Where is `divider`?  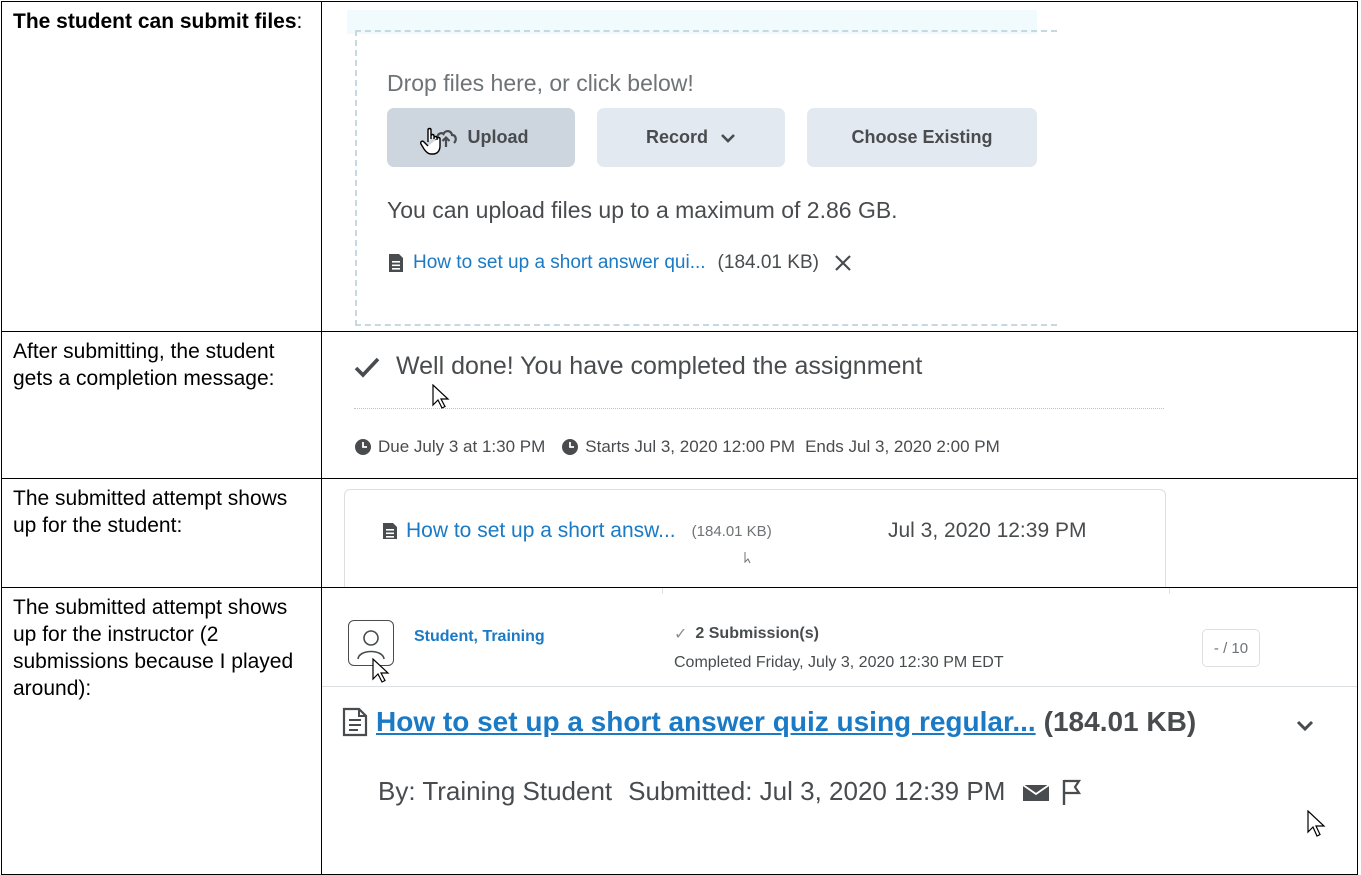
divider is located at coordinates (759, 408).